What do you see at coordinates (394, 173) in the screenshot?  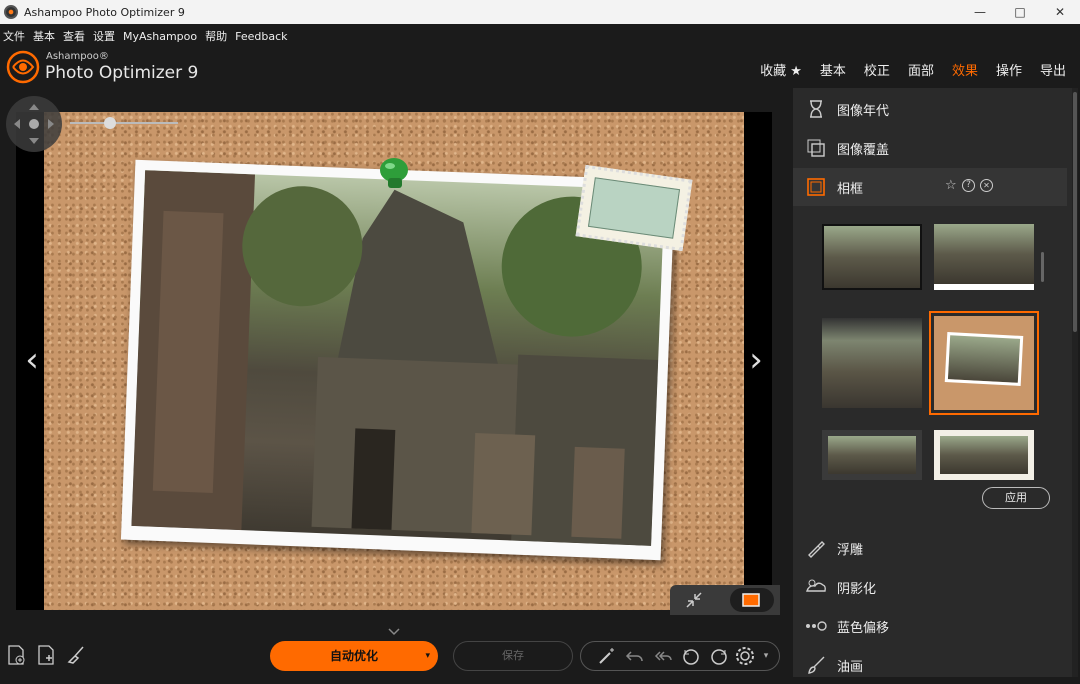 I see `pushpin-icon` at bounding box center [394, 173].